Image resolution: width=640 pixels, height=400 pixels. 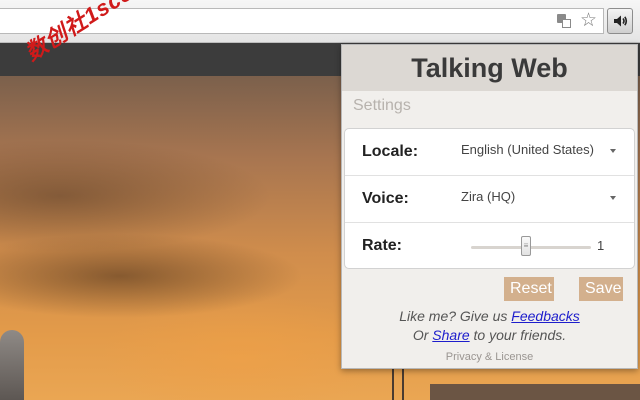 I want to click on city-skyline, so click(x=535, y=389).